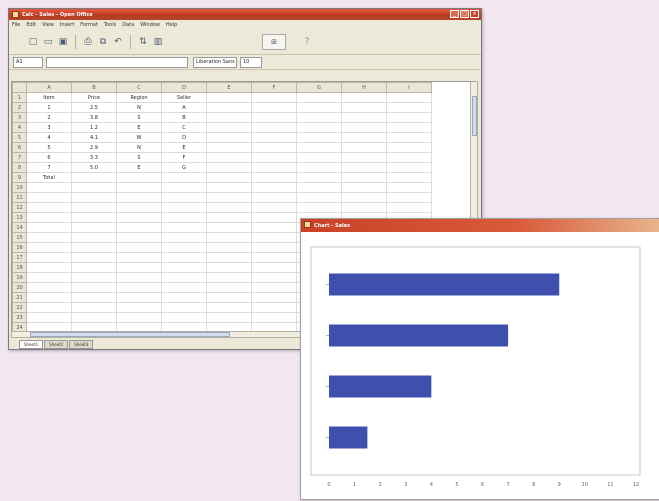 The width and height of the screenshot is (659, 501). What do you see at coordinates (184, 167) in the screenshot?
I see `cell: G` at bounding box center [184, 167].